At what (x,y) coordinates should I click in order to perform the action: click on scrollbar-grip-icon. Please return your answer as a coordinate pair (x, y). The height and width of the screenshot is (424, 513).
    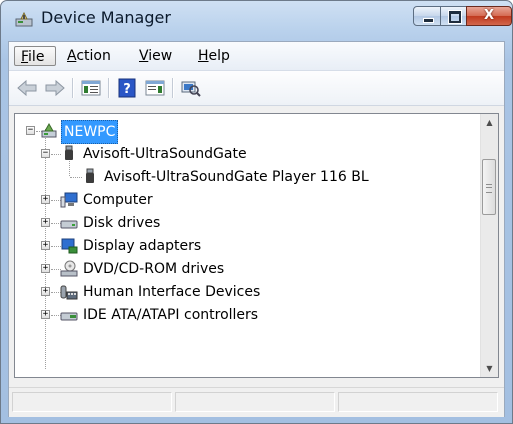
    Looking at the image, I should click on (489, 188).